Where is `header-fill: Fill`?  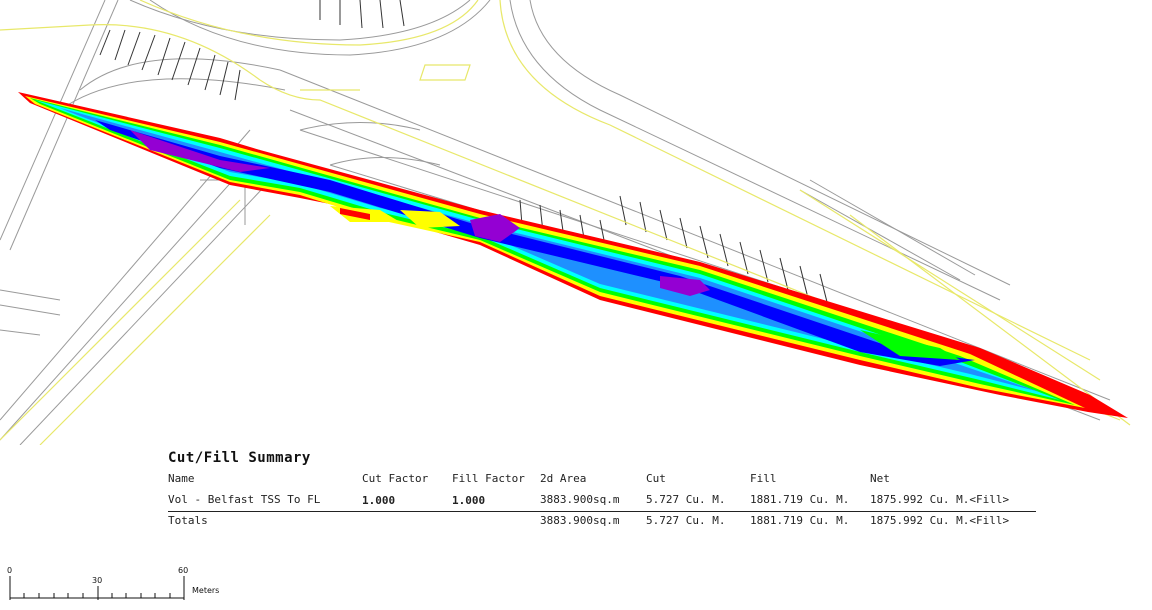 header-fill: Fill is located at coordinates (763, 478).